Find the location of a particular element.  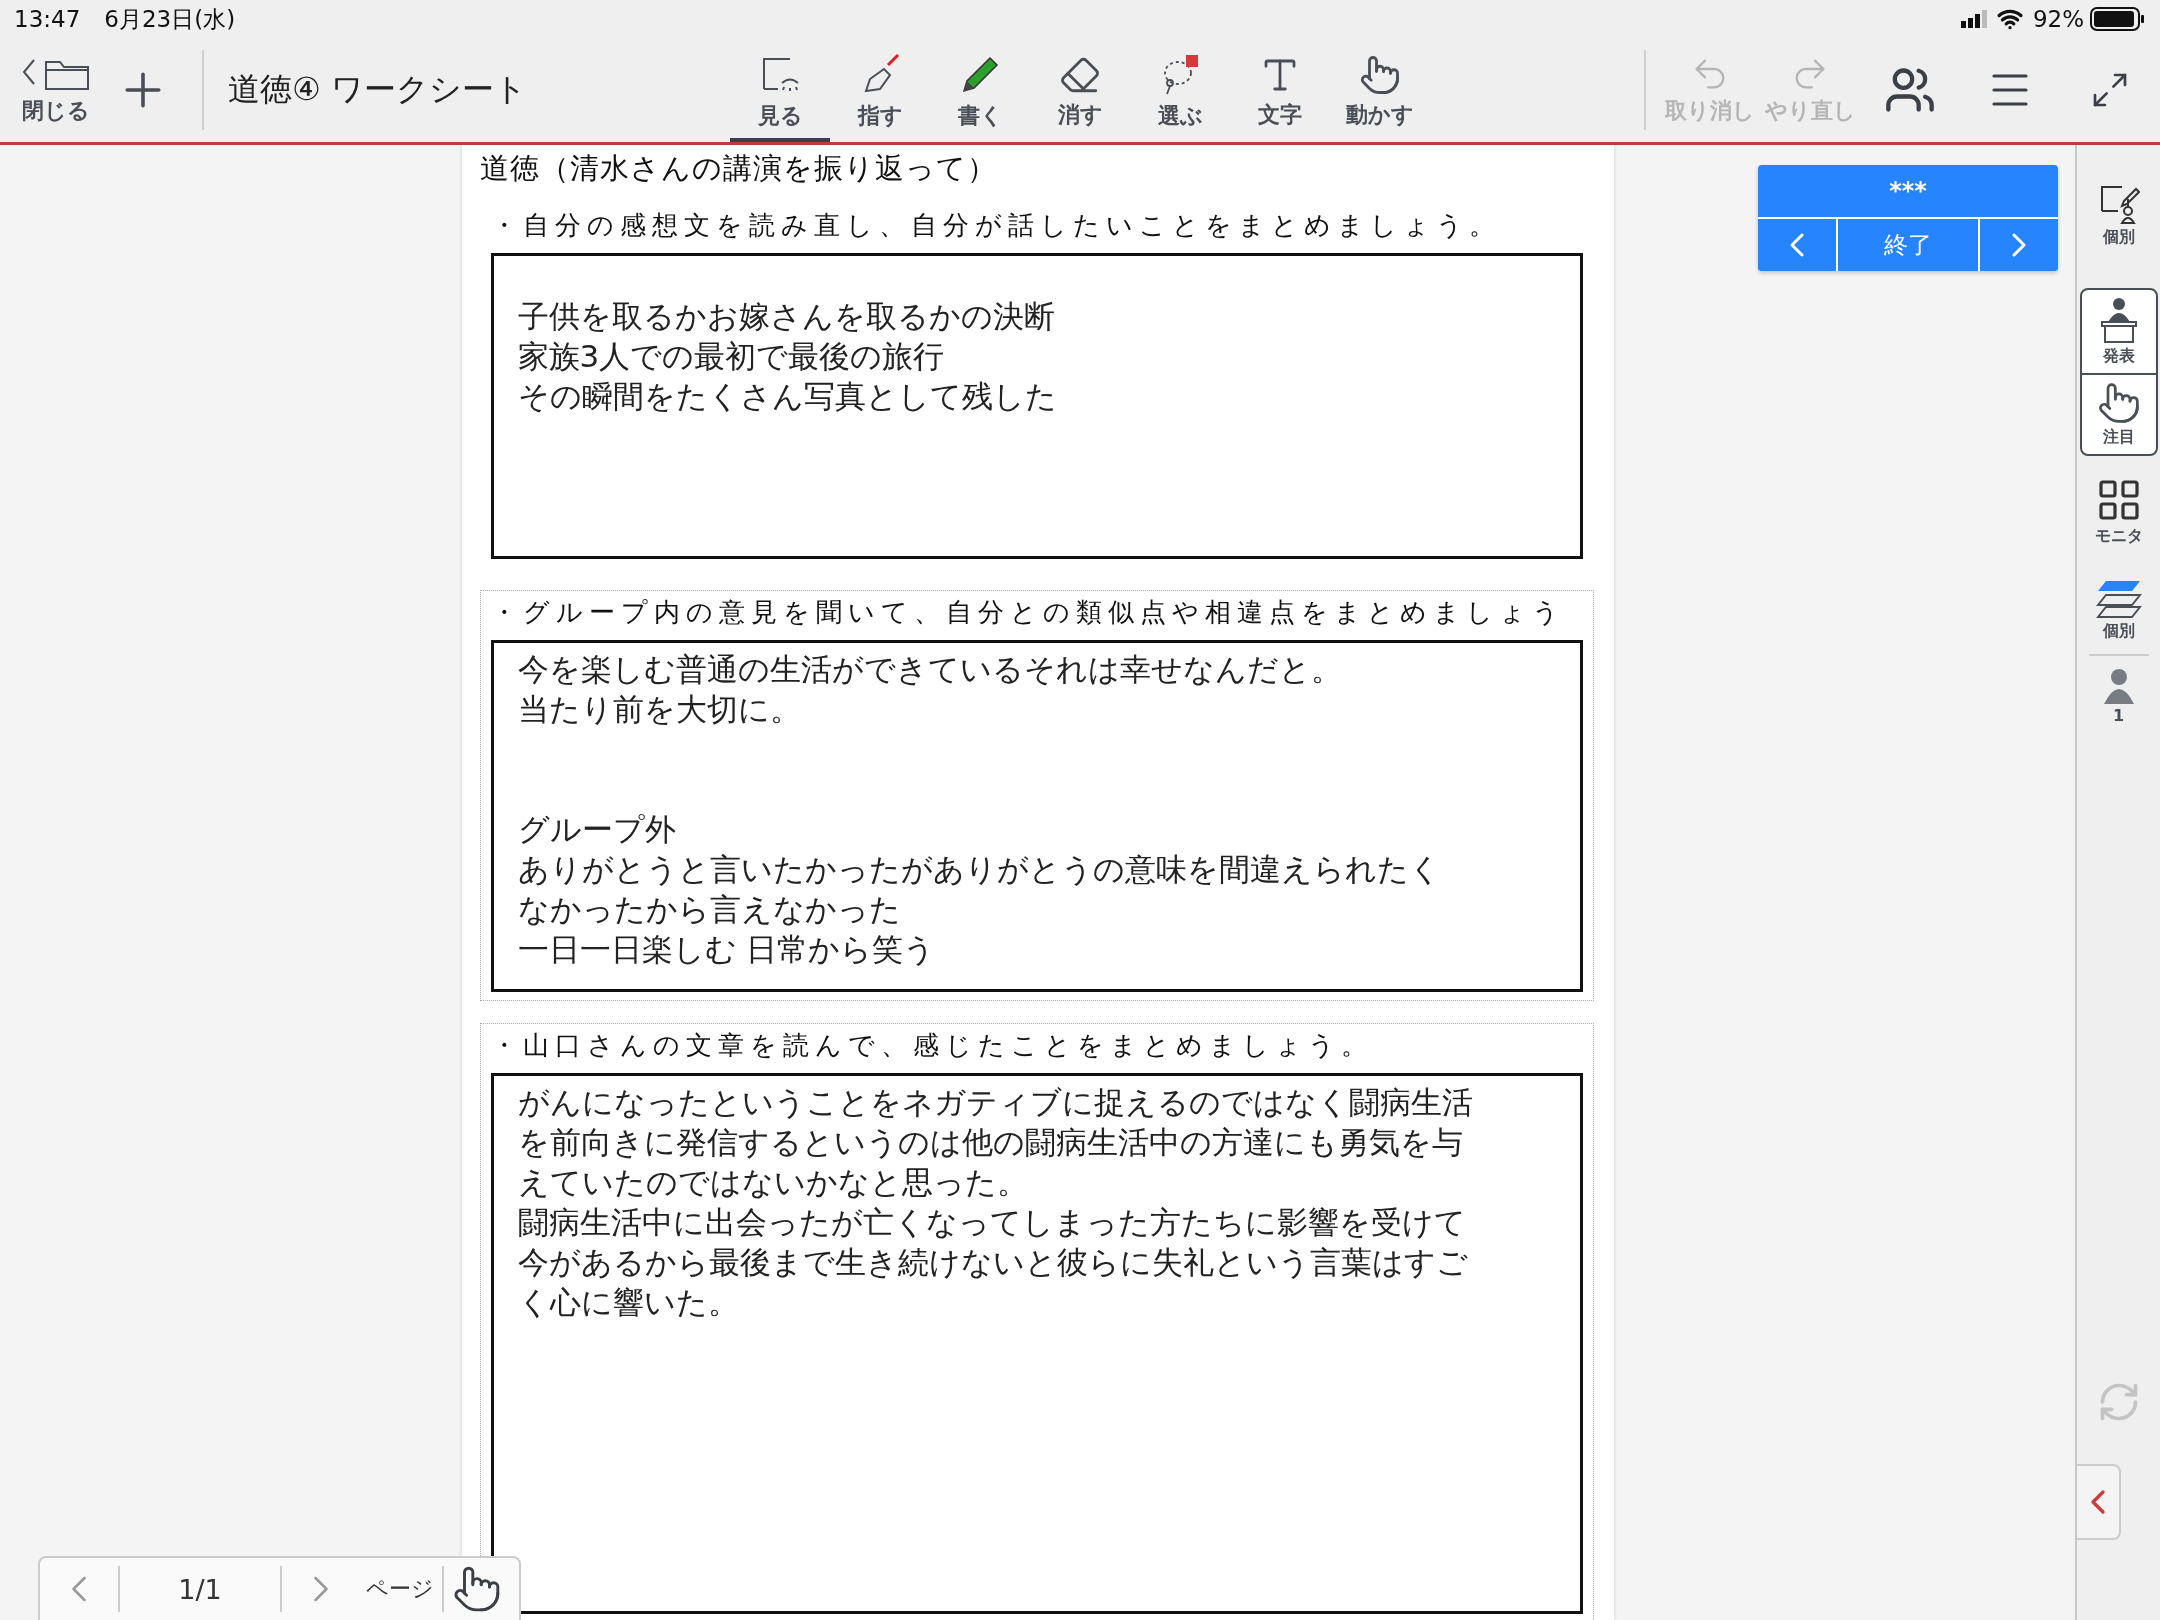

person-icon is located at coordinates (2118, 686).